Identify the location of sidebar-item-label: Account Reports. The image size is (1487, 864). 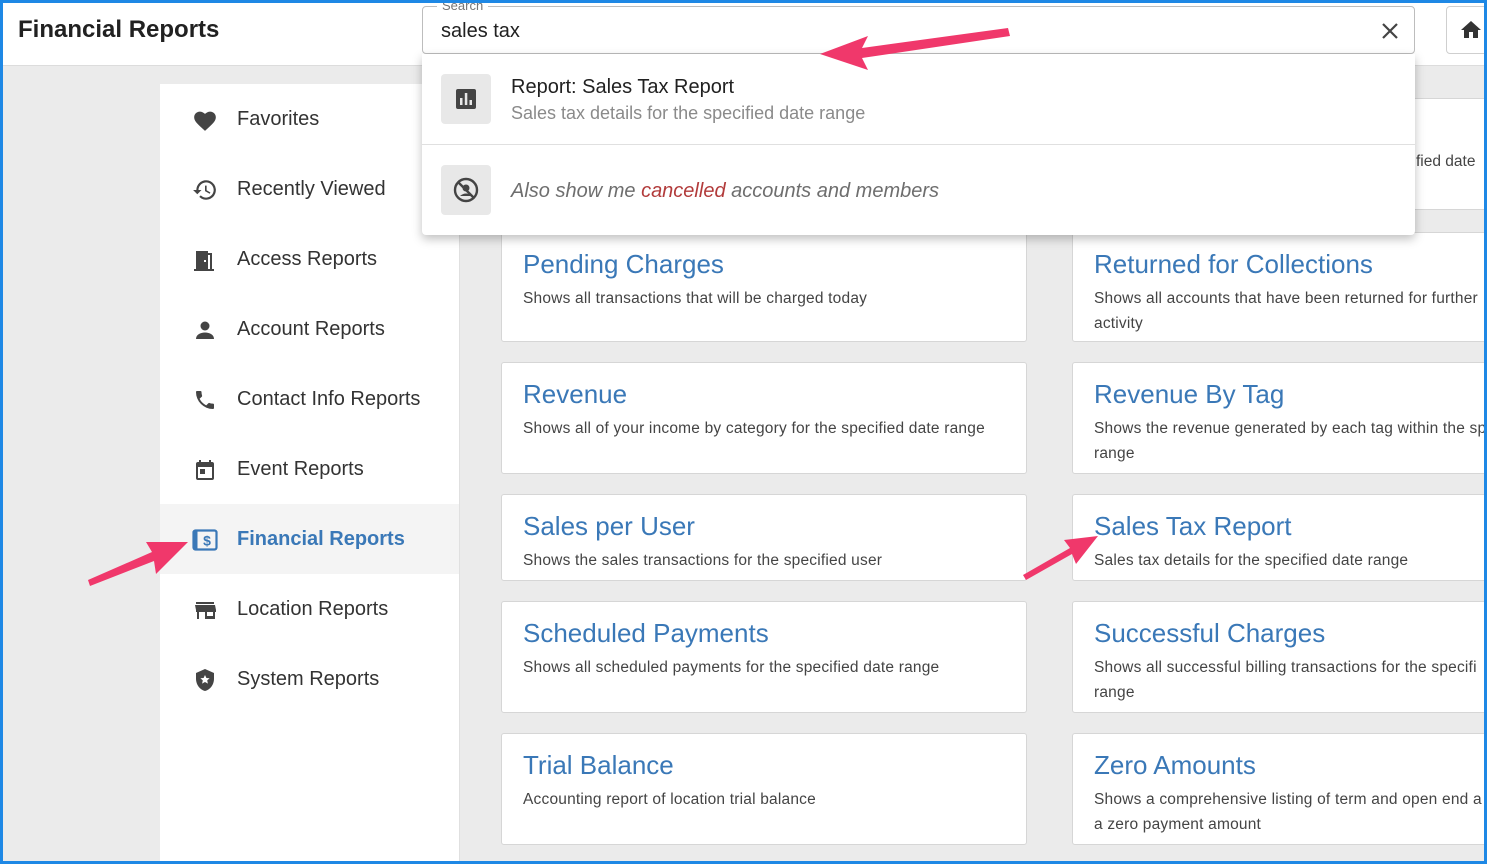
(311, 329).